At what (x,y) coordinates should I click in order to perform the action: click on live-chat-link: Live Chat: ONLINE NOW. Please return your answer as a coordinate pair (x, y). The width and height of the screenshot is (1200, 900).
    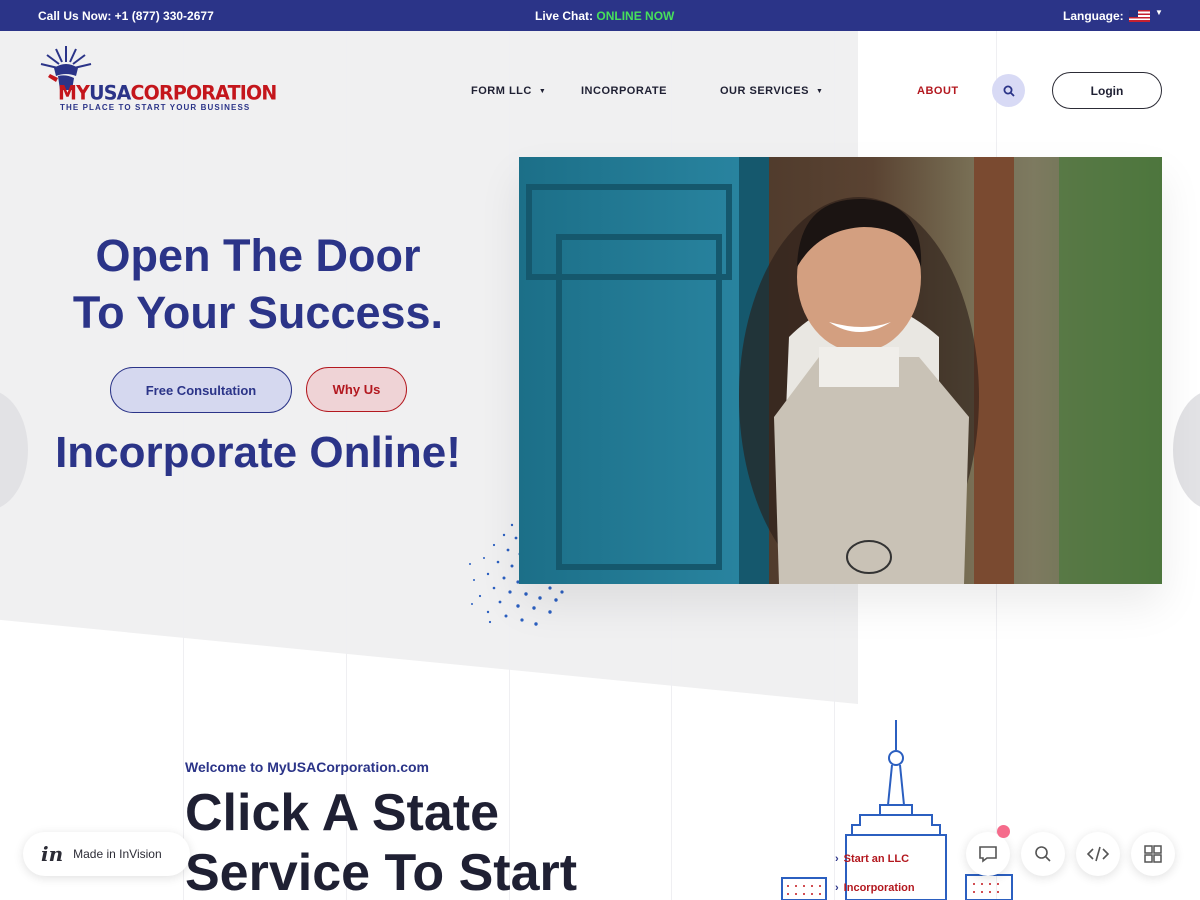
    Looking at the image, I should click on (604, 16).